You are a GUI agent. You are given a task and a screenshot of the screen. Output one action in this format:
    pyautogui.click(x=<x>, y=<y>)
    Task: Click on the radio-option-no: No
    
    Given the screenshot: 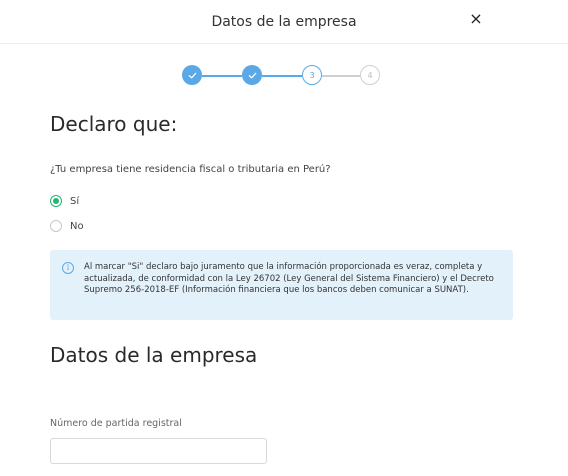 What is the action you would take?
    pyautogui.click(x=67, y=226)
    